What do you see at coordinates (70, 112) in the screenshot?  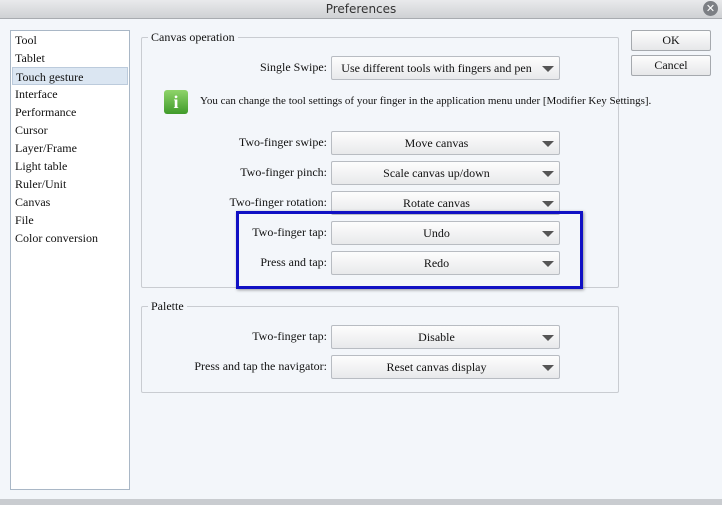 I see `sidebar-item-performance: Performance` at bounding box center [70, 112].